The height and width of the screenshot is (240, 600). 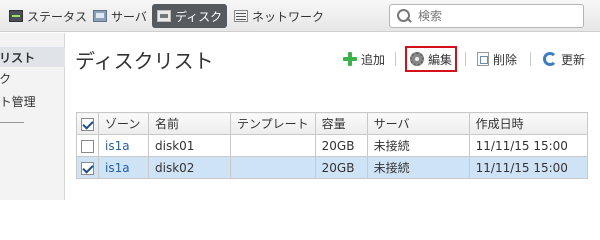 I want to click on search-input, so click(x=498, y=16).